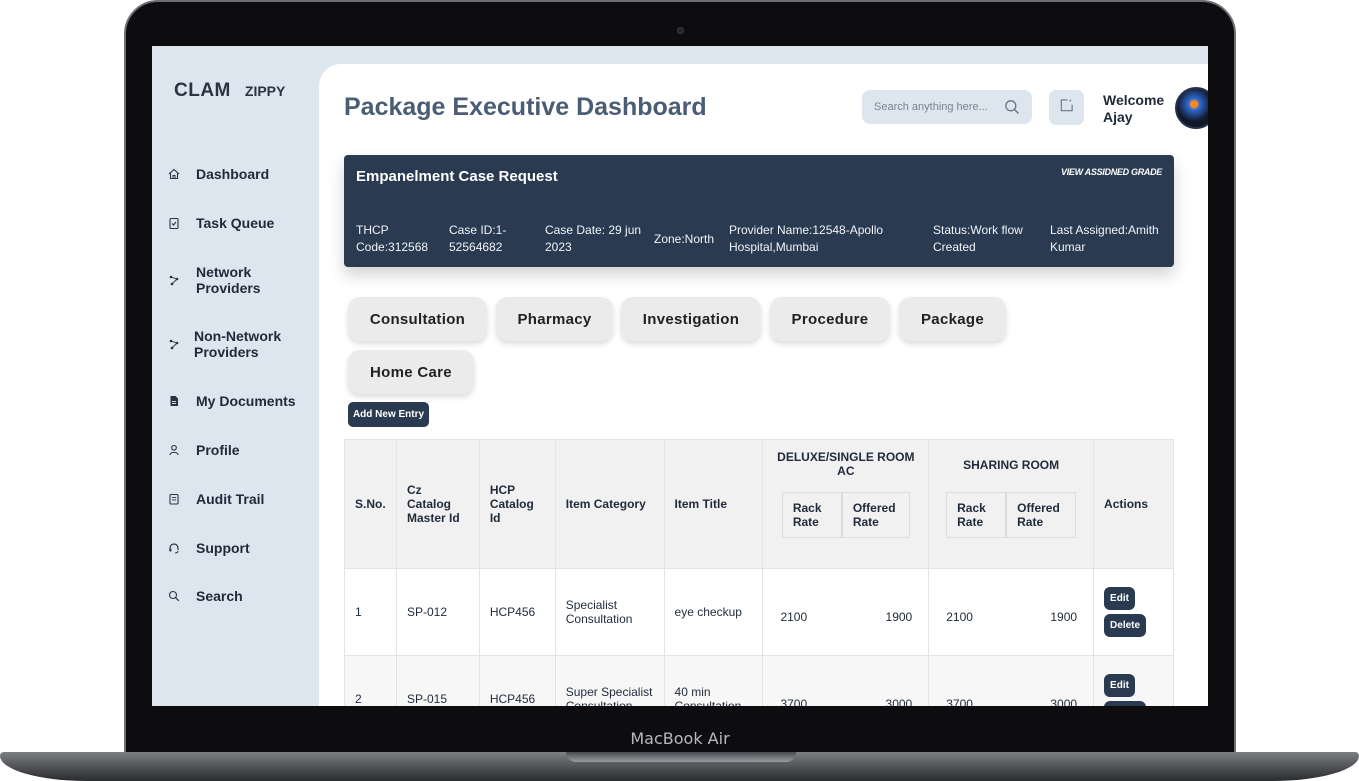 The height and width of the screenshot is (781, 1359). I want to click on logo-primary: CLAM, so click(202, 90).